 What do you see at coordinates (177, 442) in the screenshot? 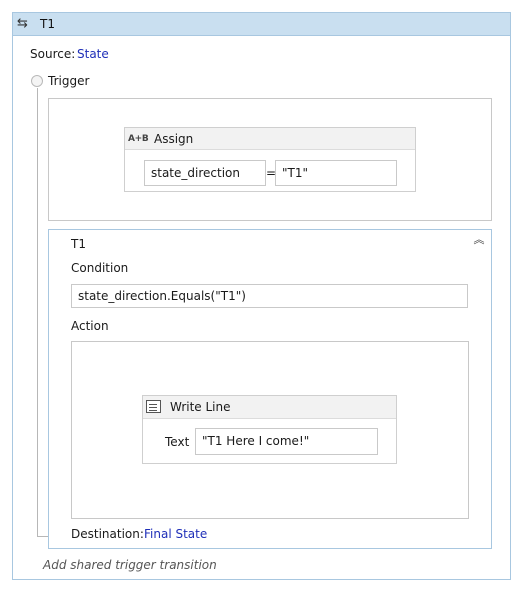
I see `text-label: Text` at bounding box center [177, 442].